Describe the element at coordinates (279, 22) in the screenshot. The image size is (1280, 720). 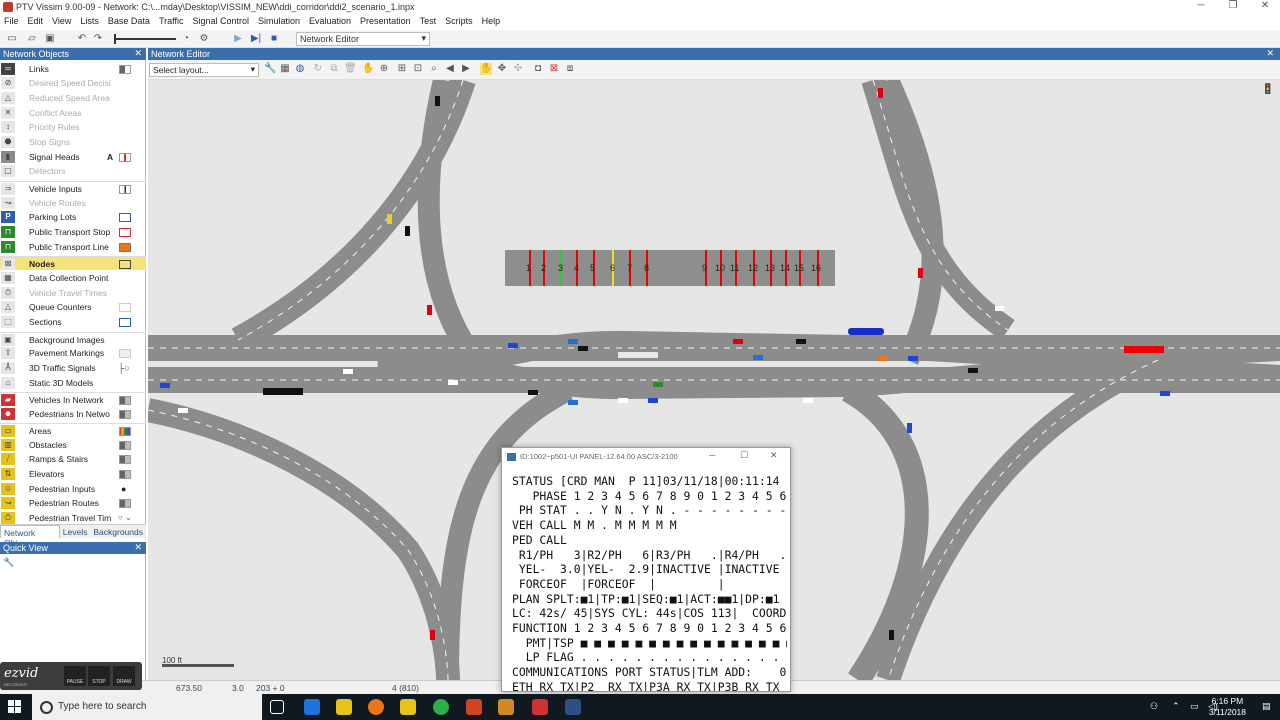
I see `menu-simulation: Simulation` at that location.